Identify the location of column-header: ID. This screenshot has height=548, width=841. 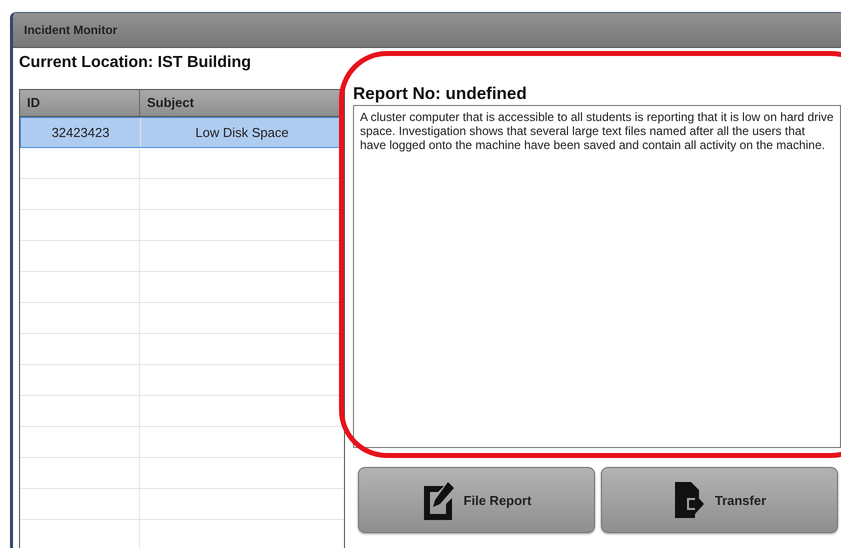
(80, 103).